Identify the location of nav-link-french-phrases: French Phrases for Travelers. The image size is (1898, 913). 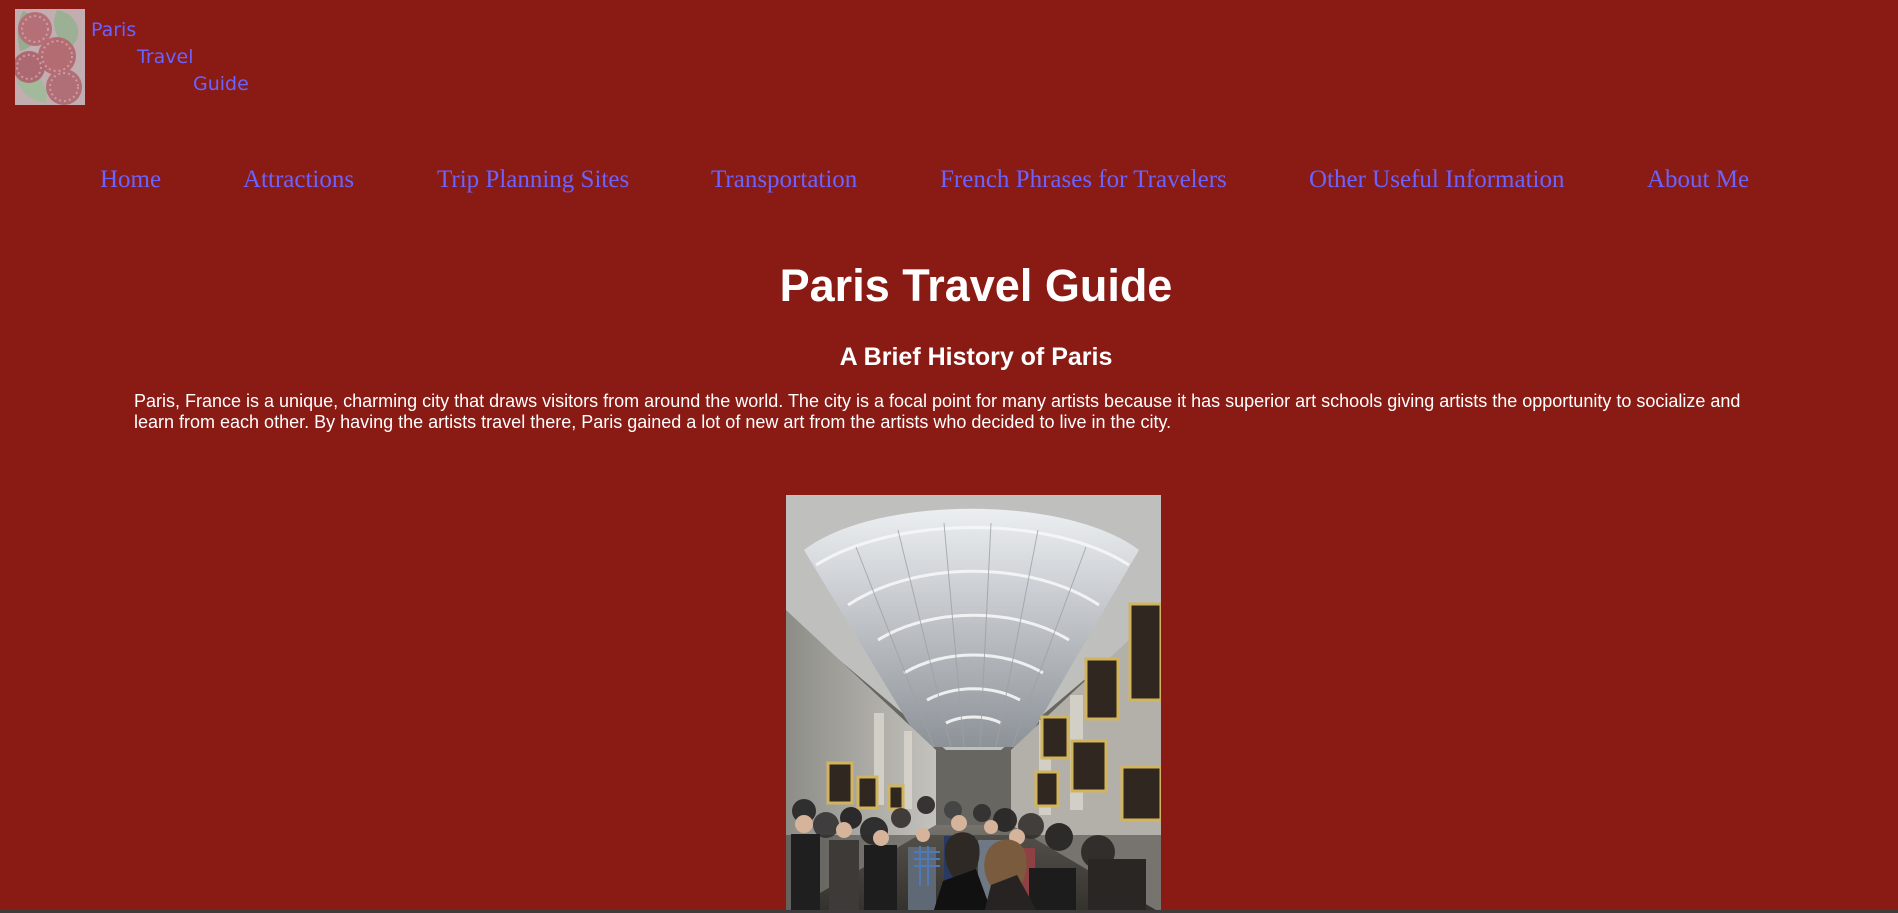
(1083, 180).